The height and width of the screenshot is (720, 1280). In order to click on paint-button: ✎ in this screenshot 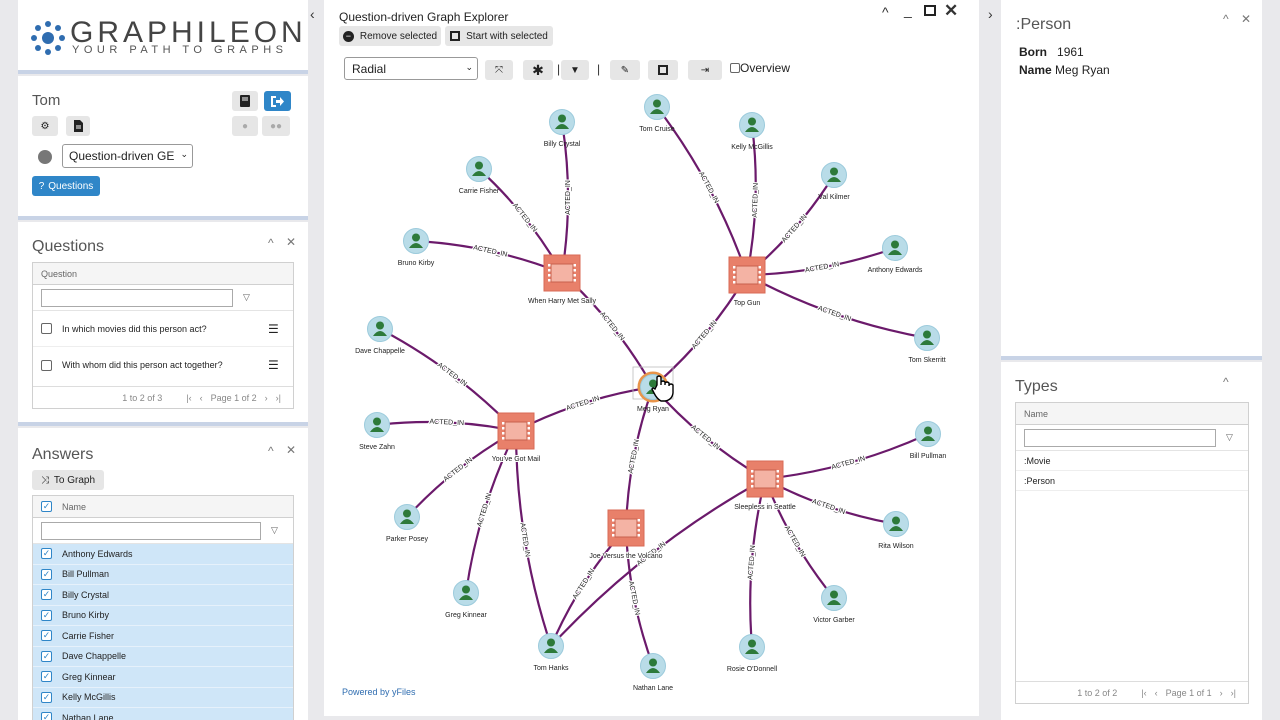, I will do `click(625, 70)`.